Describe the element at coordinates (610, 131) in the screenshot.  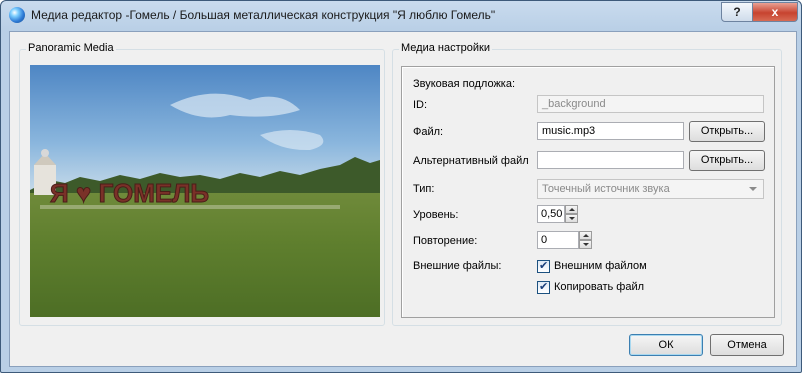
I see `file-field: music.mp3` at that location.